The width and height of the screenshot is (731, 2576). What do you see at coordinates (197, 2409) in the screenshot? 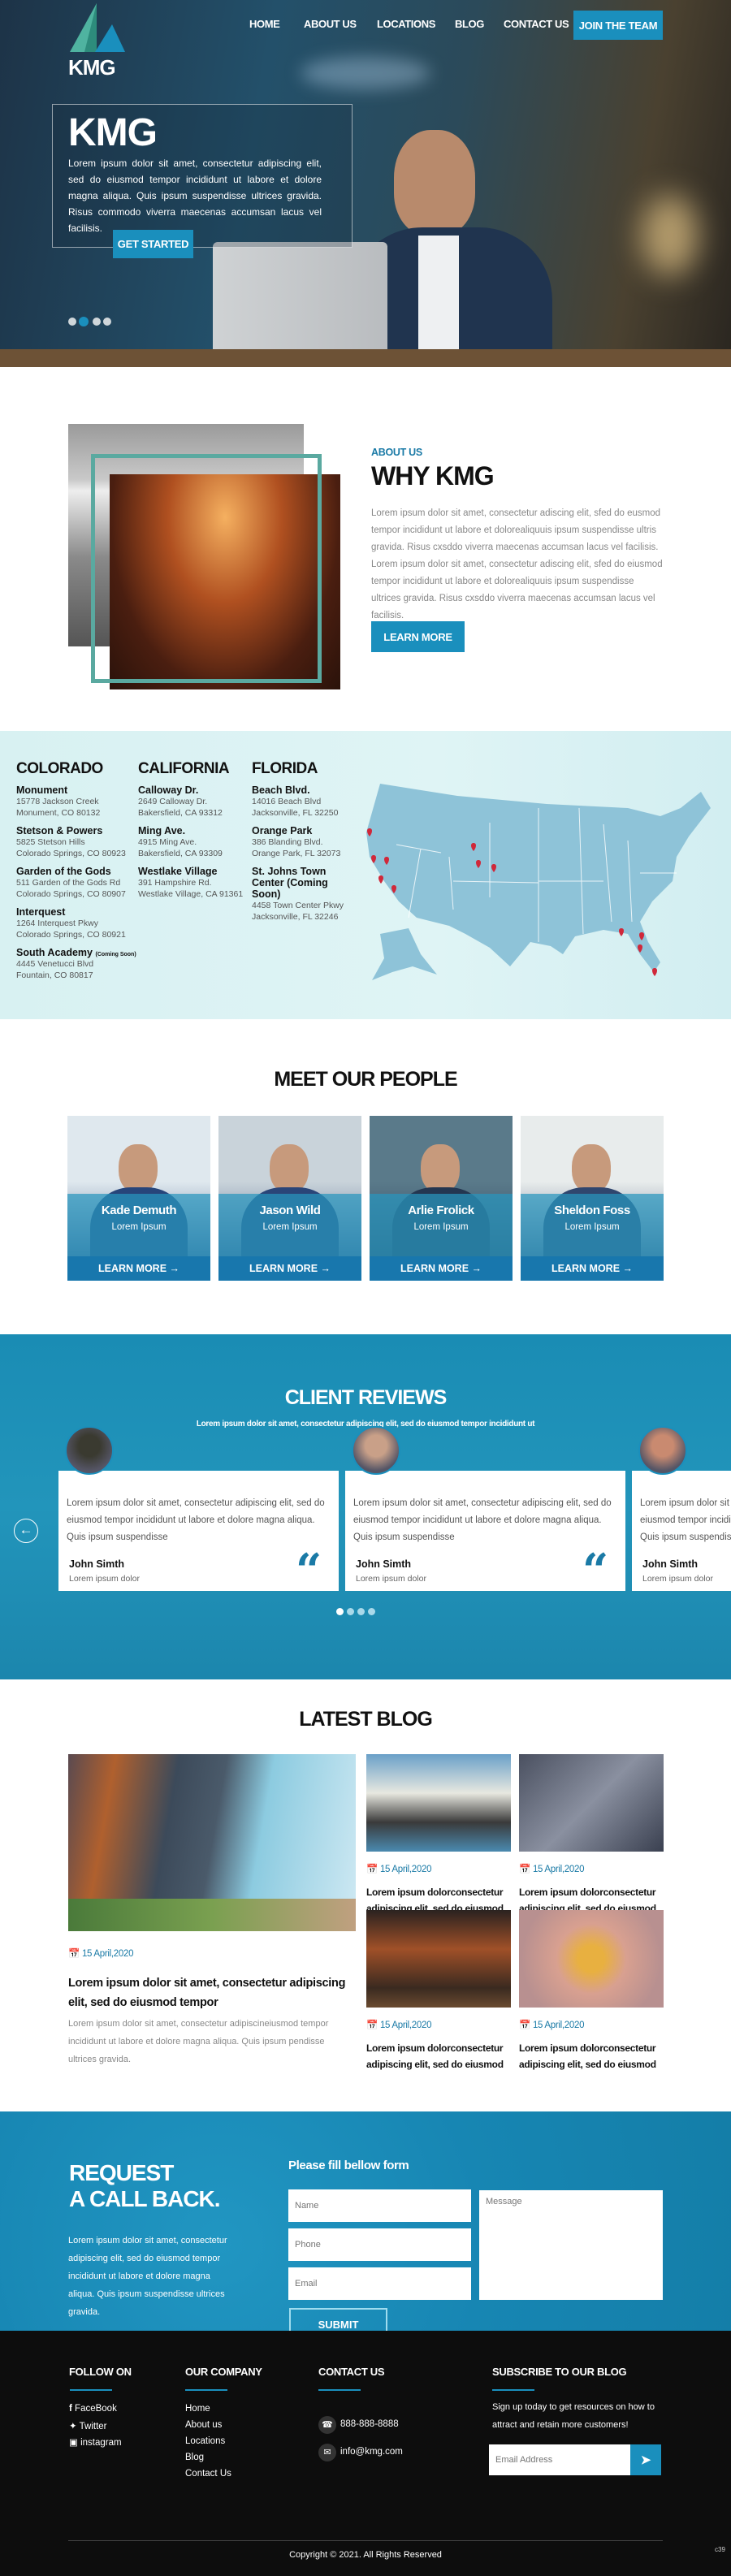
I see `footer-link-home: Home` at bounding box center [197, 2409].